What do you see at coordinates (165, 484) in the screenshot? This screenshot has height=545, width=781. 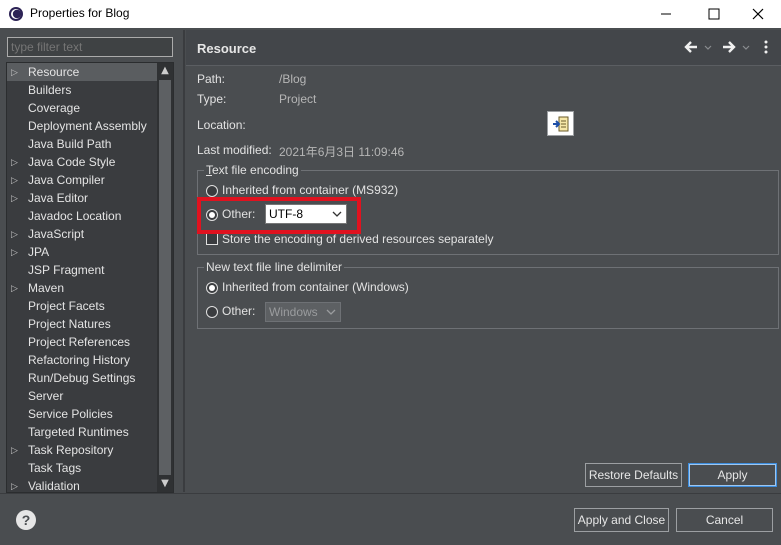 I see `scroll-down-icon: ▼` at bounding box center [165, 484].